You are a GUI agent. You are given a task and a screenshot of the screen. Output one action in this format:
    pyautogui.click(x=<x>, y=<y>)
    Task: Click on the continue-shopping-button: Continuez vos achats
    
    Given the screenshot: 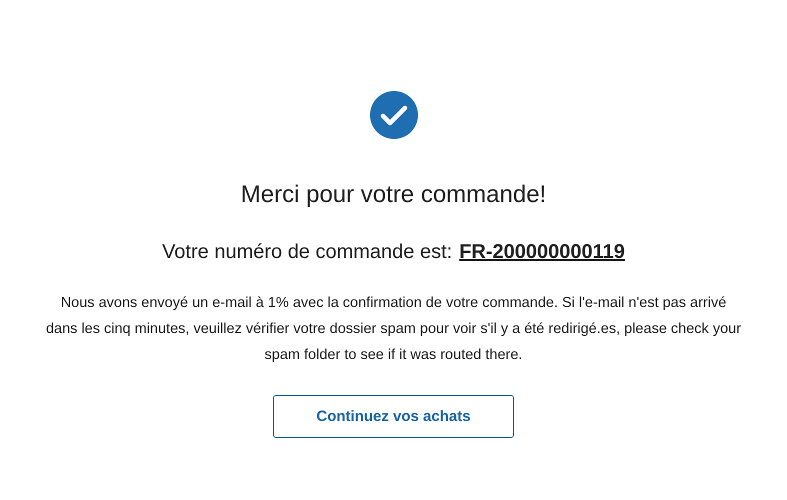 What is the action you would take?
    pyautogui.click(x=393, y=416)
    